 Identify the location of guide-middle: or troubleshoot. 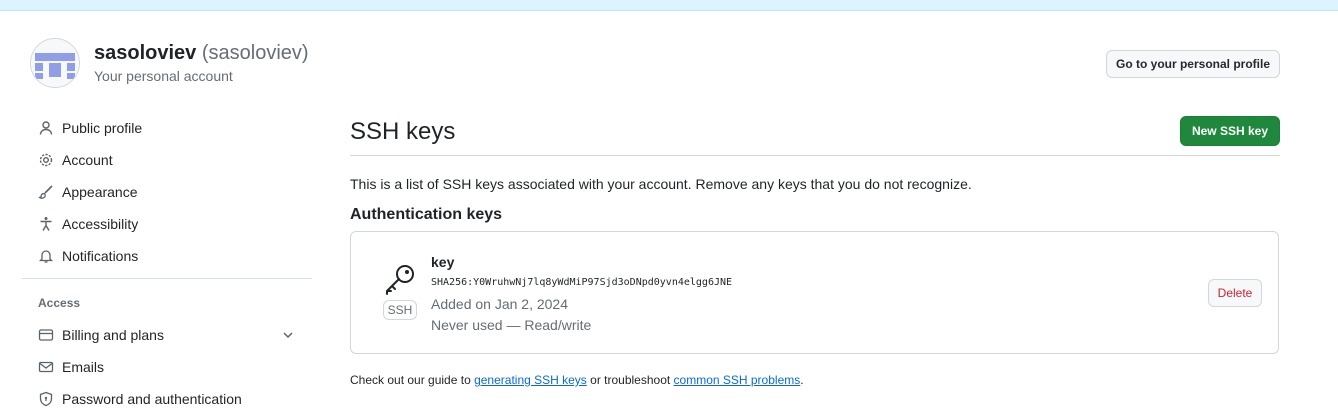
(630, 380).